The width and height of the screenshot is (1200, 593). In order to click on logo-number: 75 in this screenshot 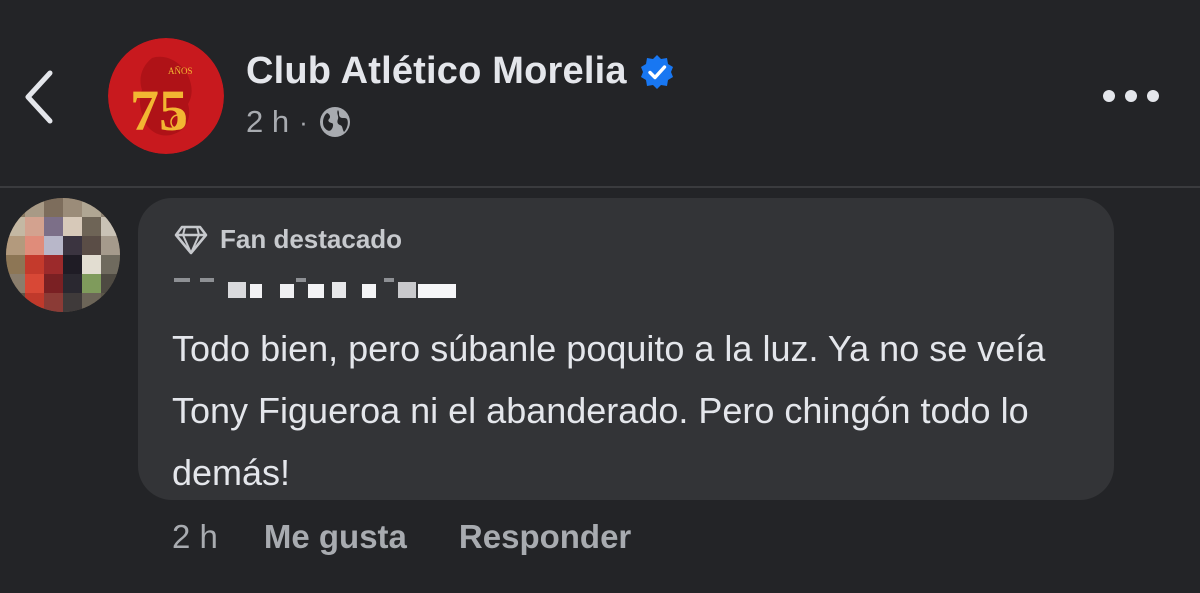, I will do `click(159, 110)`.